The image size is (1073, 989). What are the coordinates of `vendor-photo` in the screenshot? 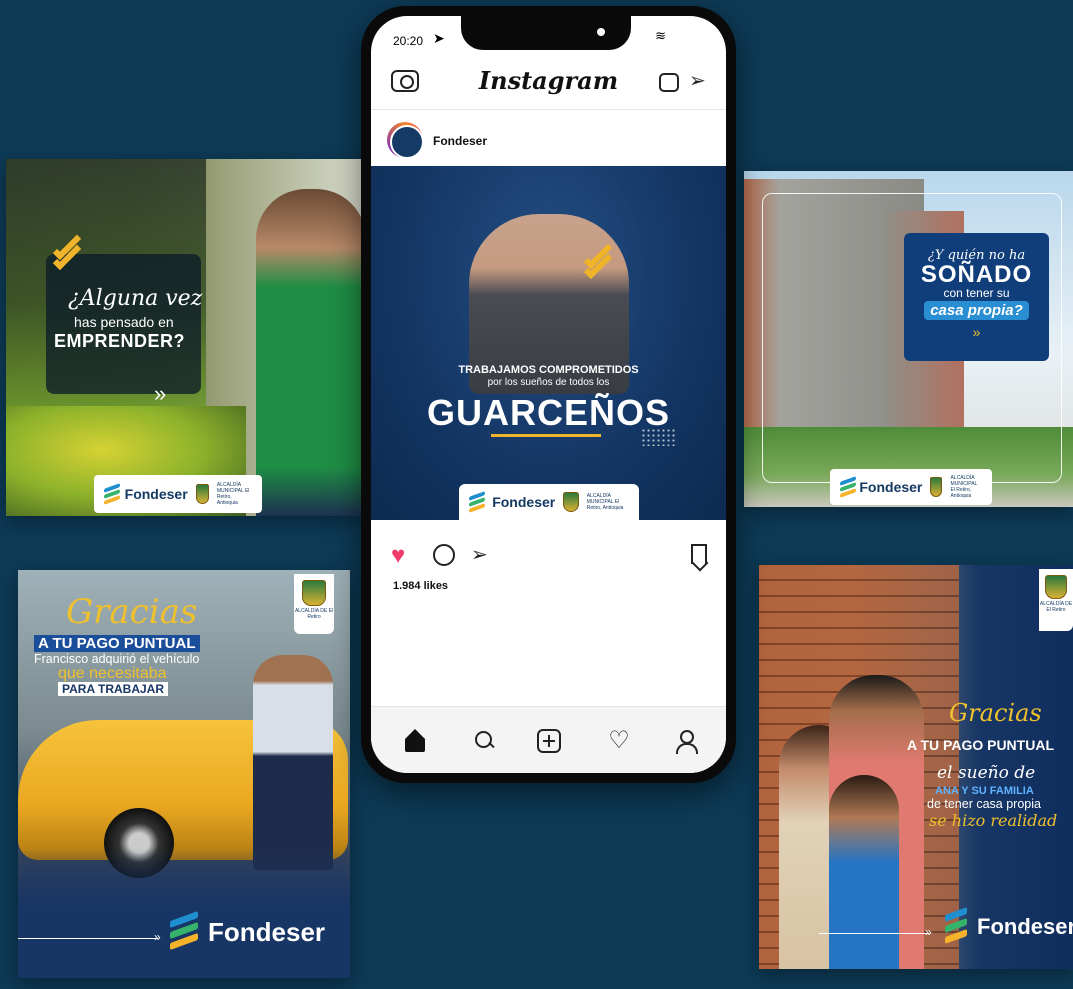 It's located at (309, 352).